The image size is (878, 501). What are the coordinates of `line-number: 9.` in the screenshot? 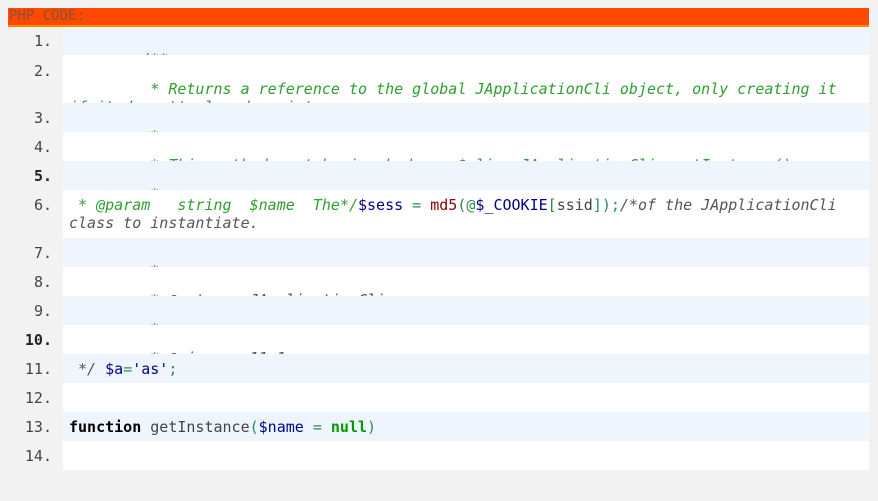 It's located at (42, 311).